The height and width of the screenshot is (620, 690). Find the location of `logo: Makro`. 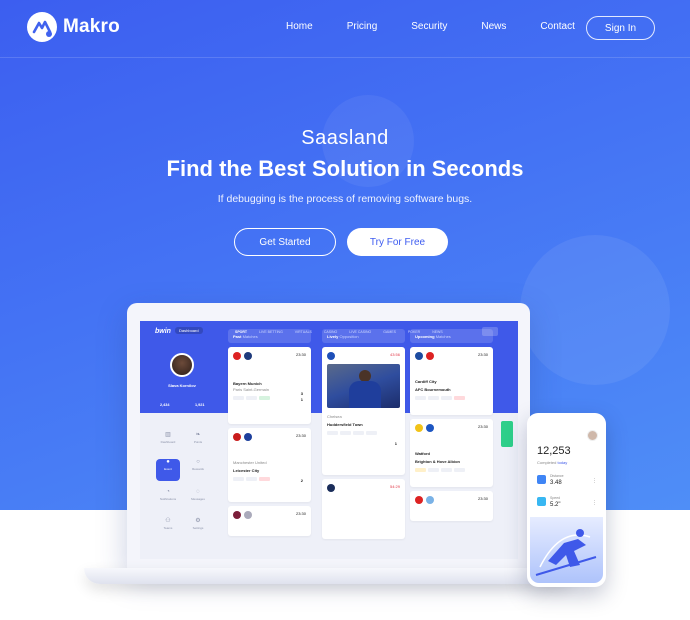

logo: Makro is located at coordinates (73, 27).